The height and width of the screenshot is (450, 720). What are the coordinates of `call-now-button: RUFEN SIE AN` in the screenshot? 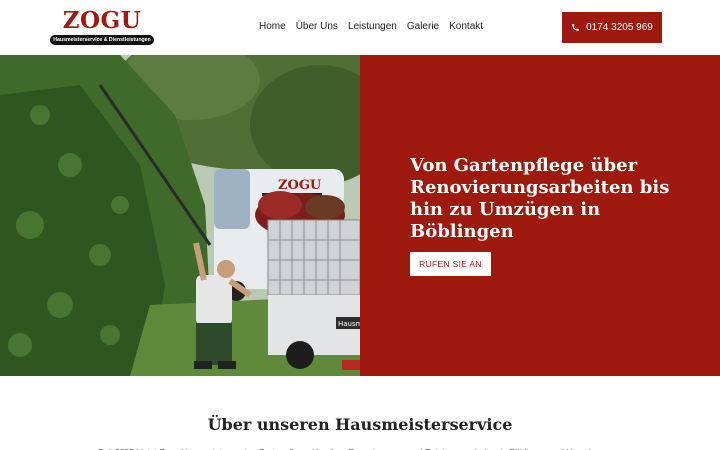 It's located at (450, 264).